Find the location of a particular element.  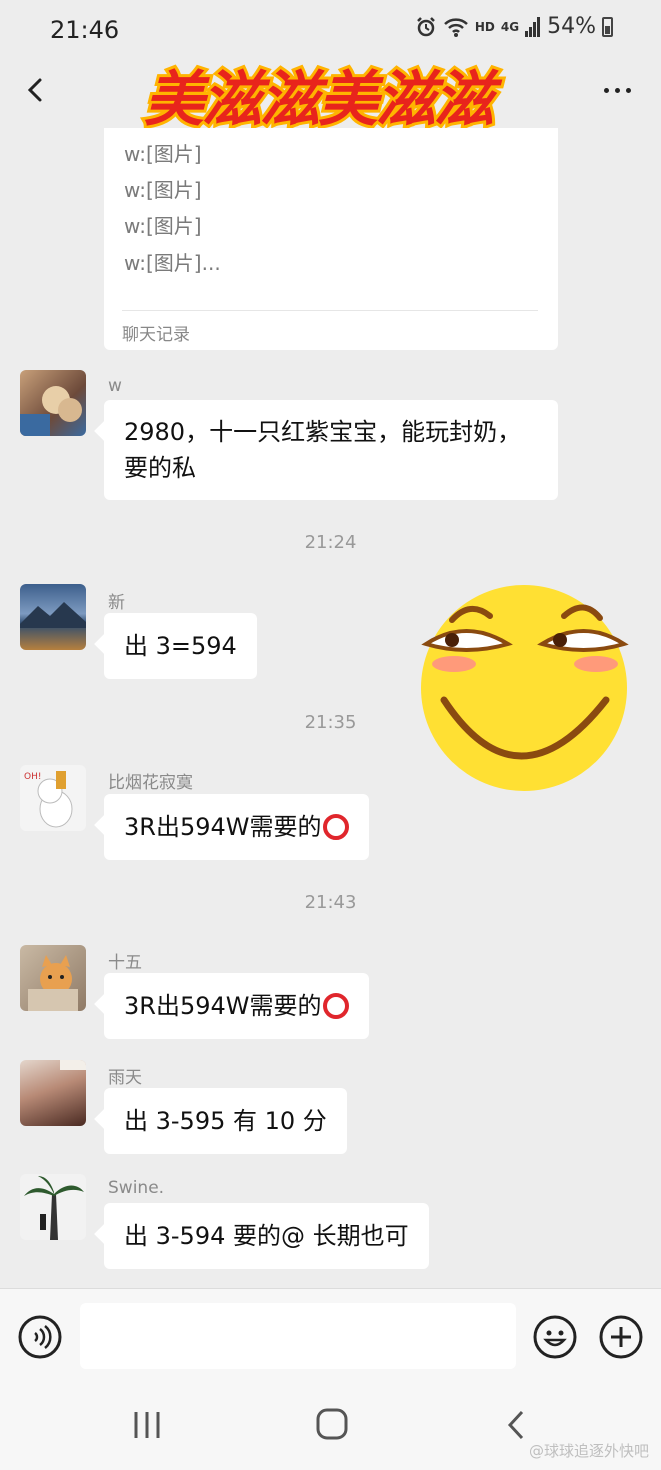

sender-name: 雨天 is located at coordinates (125, 1078).